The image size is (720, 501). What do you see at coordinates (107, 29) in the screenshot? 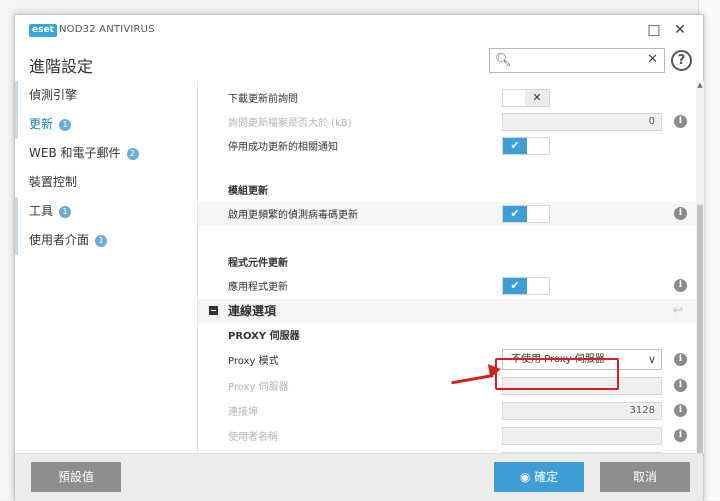
I see `app-name: NOD32 ANTIVIRUS` at bounding box center [107, 29].